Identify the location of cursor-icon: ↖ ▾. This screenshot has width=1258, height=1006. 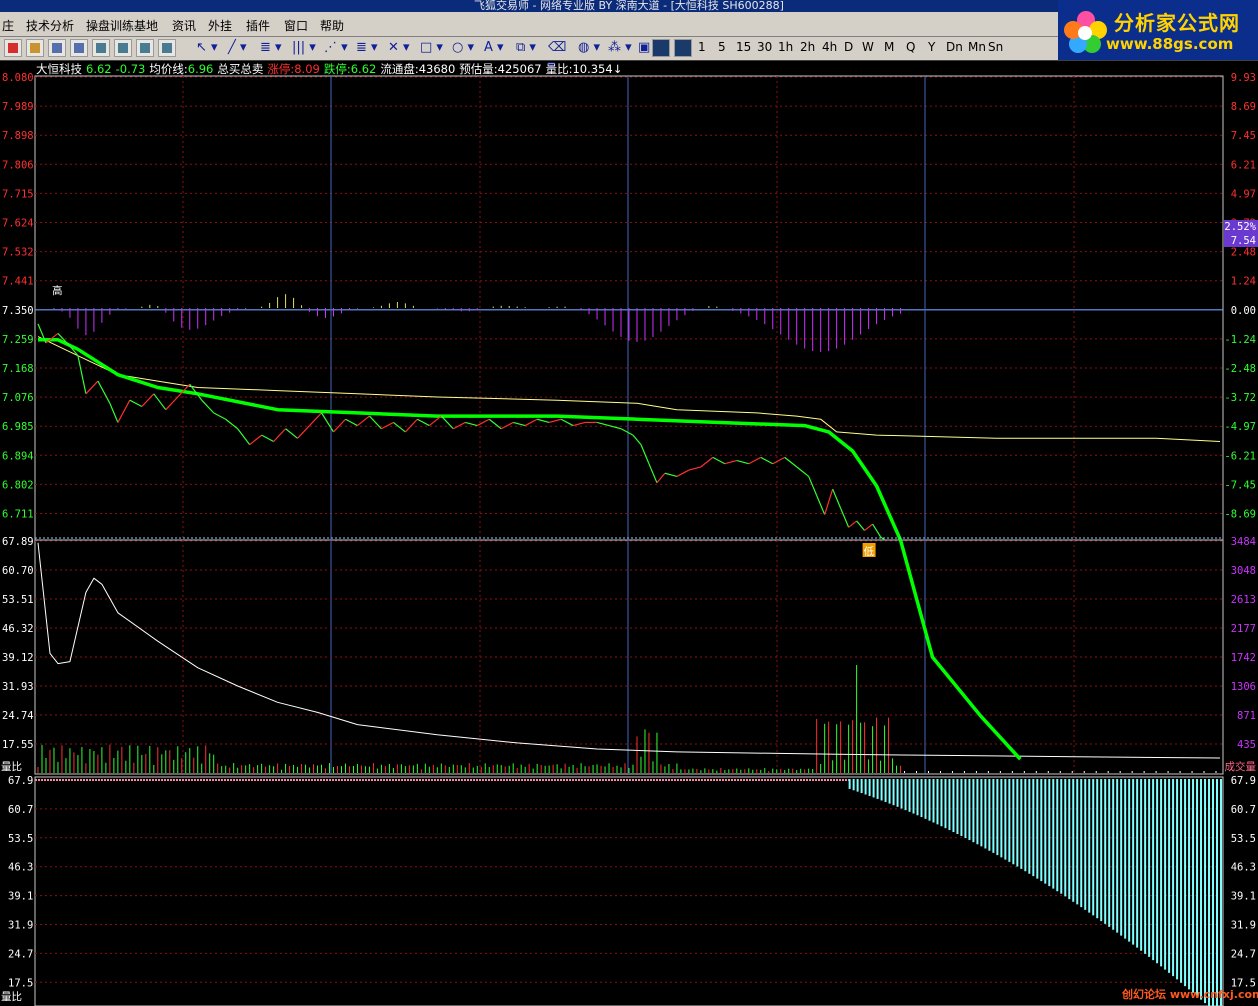
(210, 48).